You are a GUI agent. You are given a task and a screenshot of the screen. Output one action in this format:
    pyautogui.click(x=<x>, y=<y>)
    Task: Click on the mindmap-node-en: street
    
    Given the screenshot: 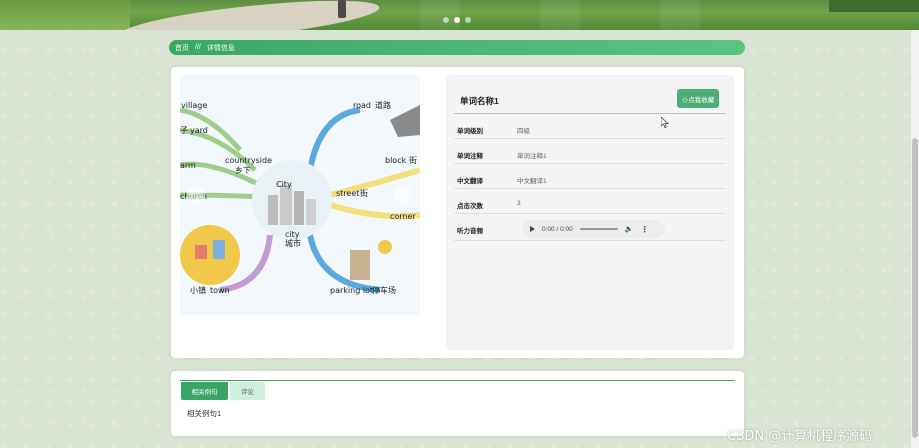 What is the action you would take?
    pyautogui.click(x=347, y=193)
    